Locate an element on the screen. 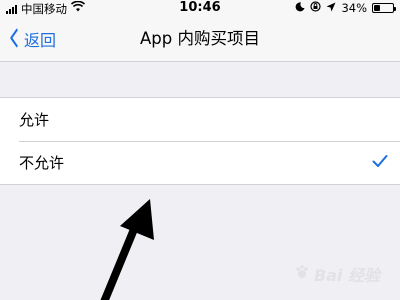 Image resolution: width=400 pixels, height=300 pixels. option-disallow: 不允许 is located at coordinates (200, 162).